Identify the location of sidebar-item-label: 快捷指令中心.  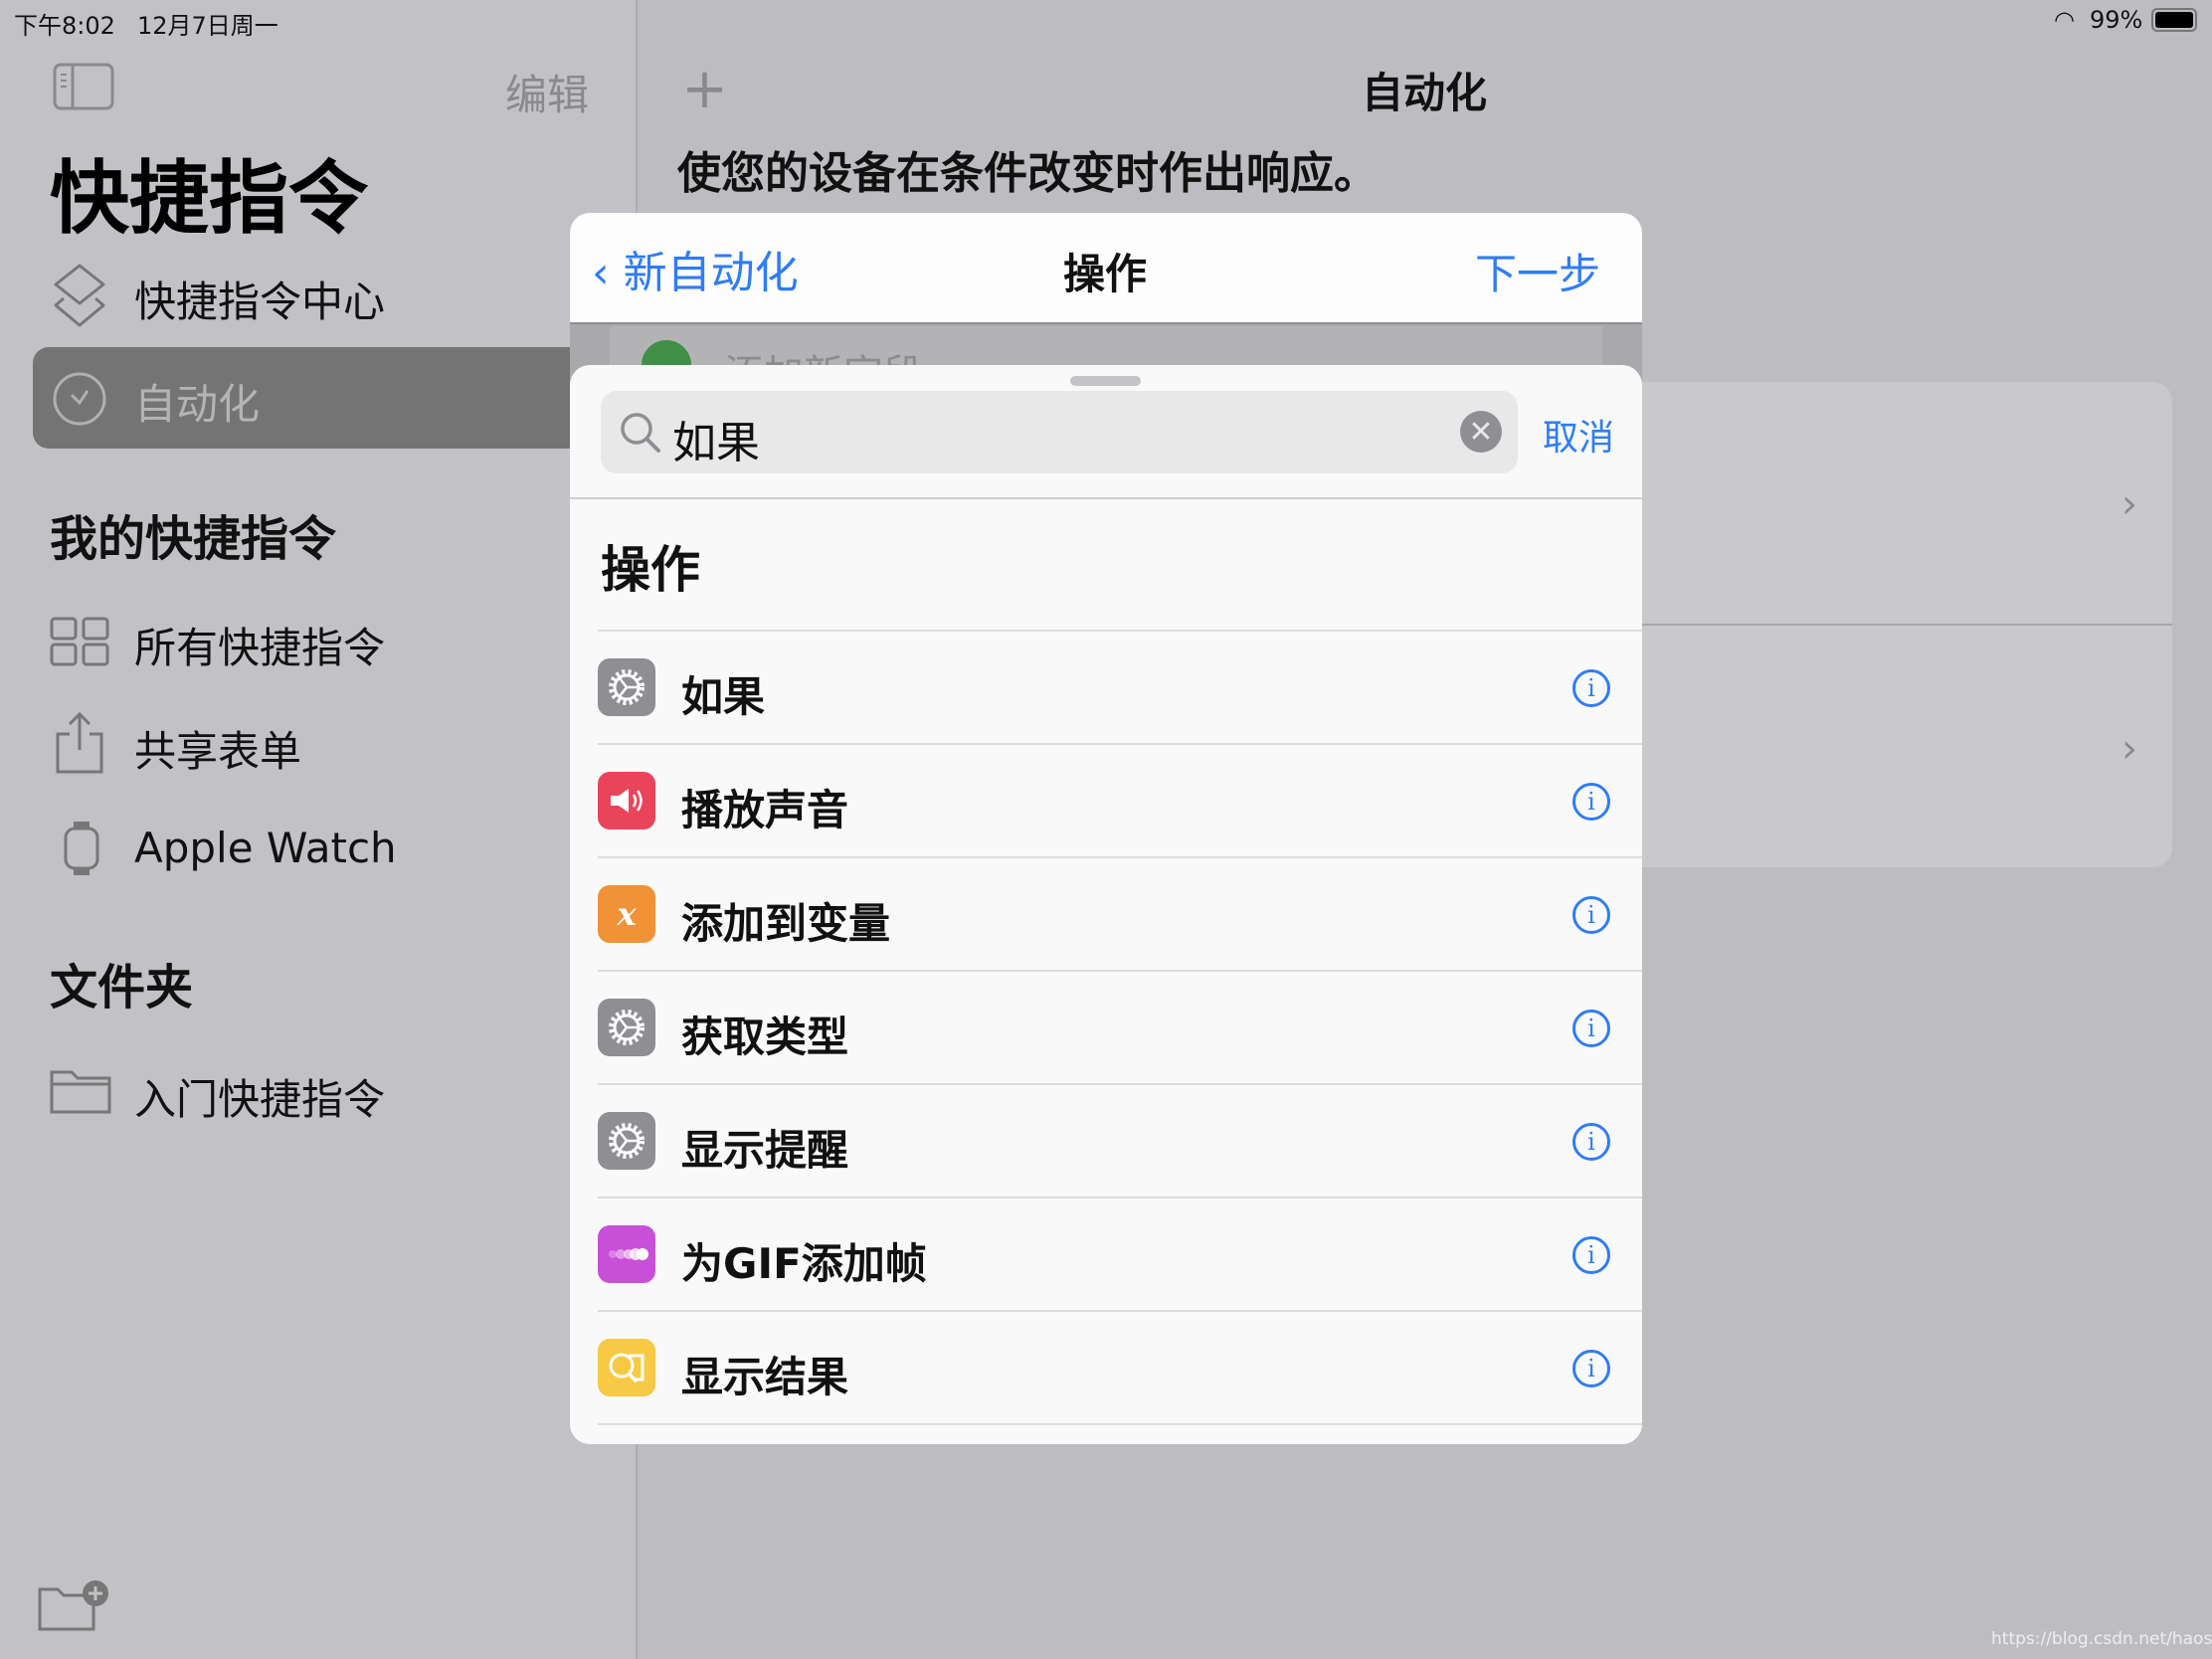
(260, 301).